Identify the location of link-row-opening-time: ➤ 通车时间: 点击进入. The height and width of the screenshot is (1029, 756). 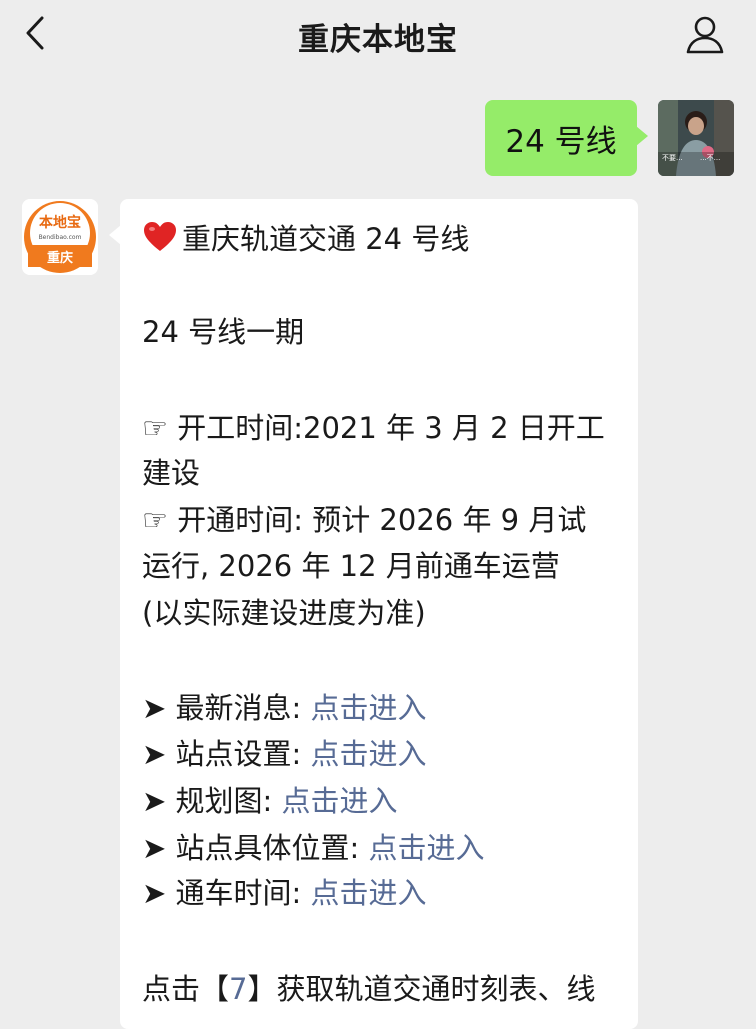
(284, 893).